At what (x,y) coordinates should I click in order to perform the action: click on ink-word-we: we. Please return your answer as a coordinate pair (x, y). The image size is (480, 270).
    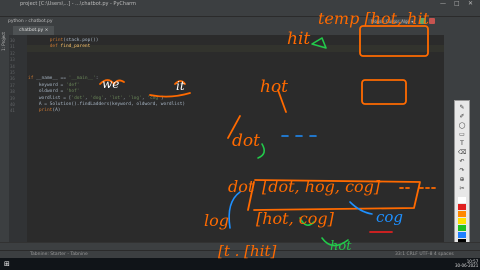
    Looking at the image, I should click on (110, 84).